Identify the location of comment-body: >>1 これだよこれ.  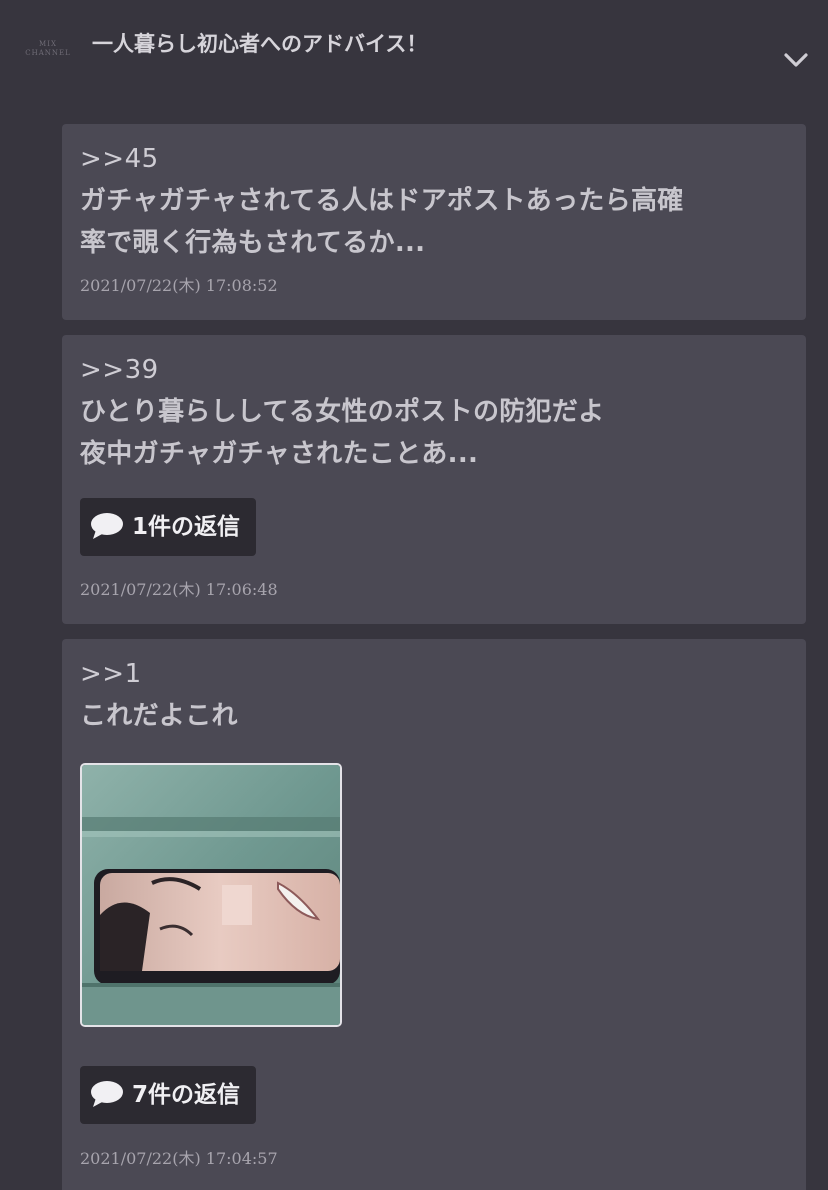
(430, 695).